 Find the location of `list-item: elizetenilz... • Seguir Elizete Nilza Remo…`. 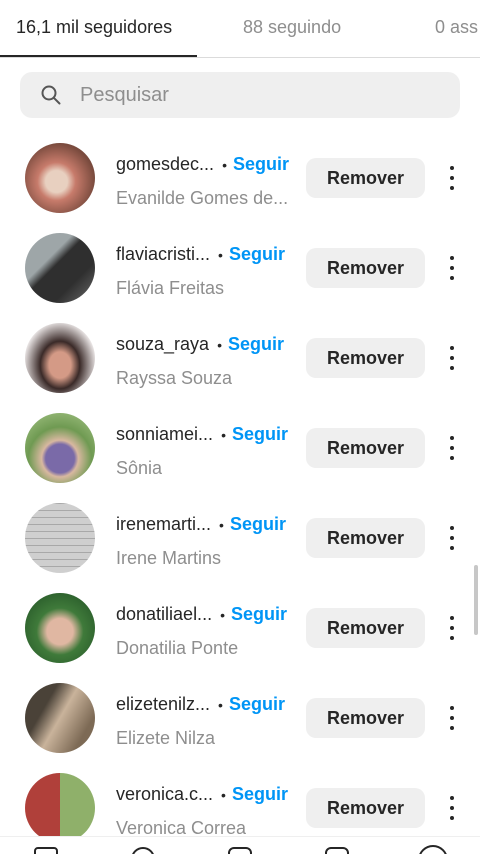

list-item: elizetenilz... • Seguir Elizete Nilza Remo… is located at coordinates (240, 718).